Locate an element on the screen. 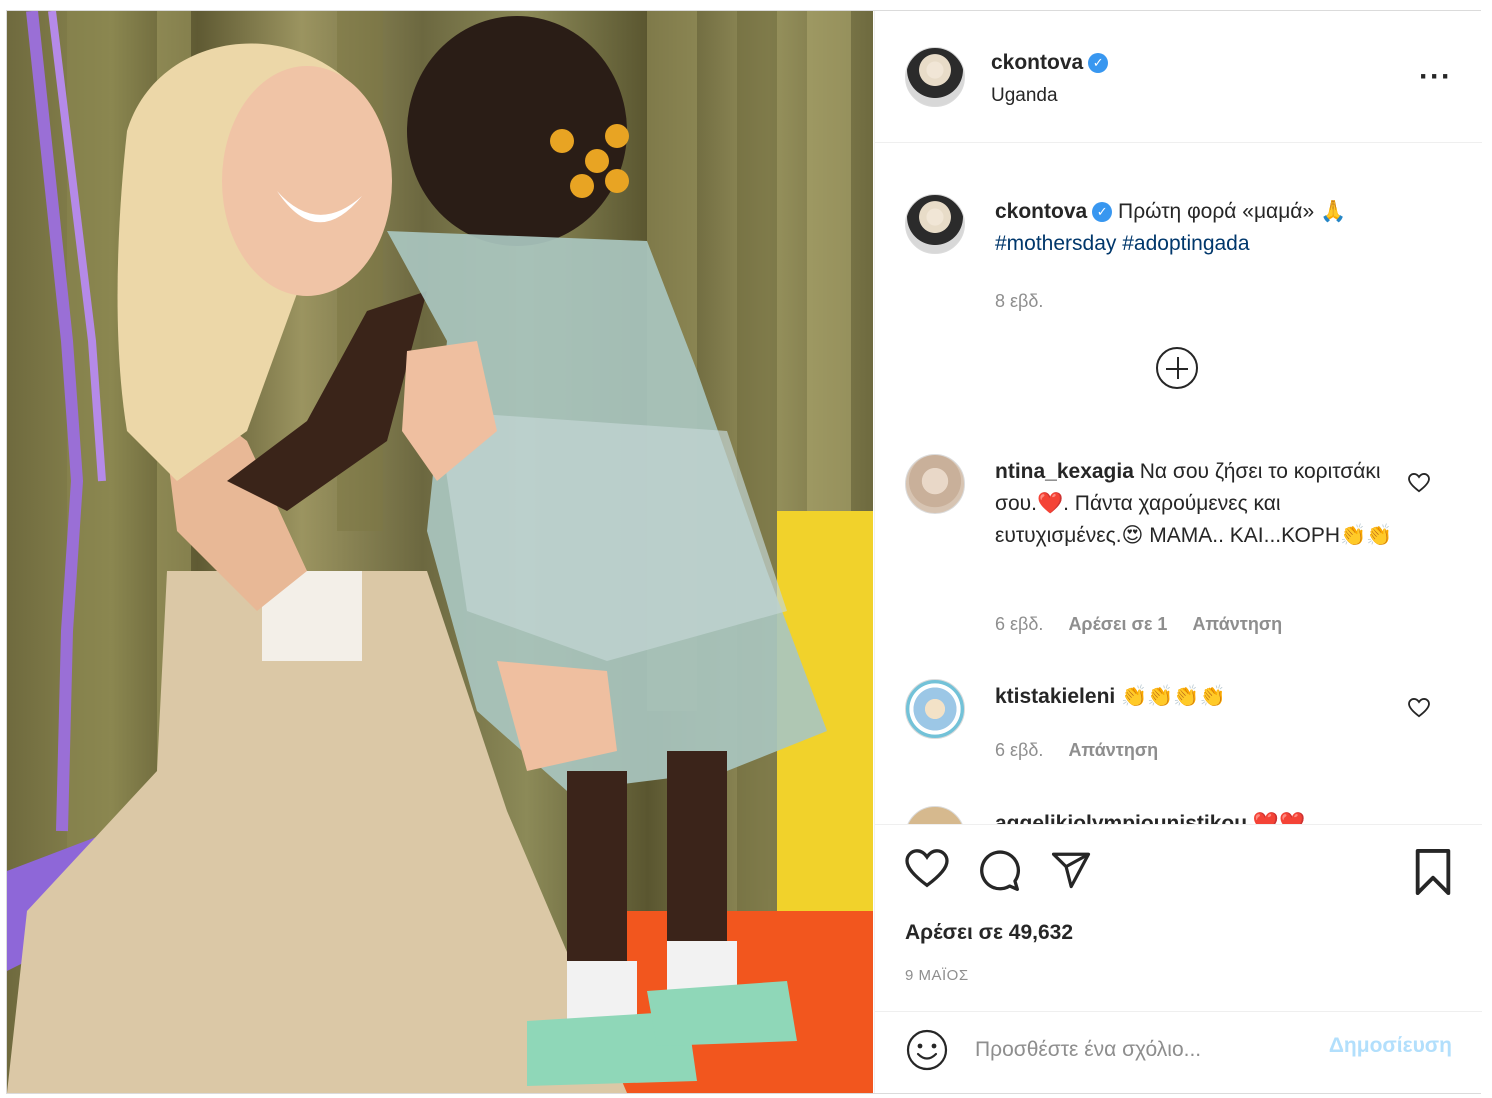 The width and height of the screenshot is (1492, 1098). post-comment-button: Δημοσίευση is located at coordinates (1390, 1046).